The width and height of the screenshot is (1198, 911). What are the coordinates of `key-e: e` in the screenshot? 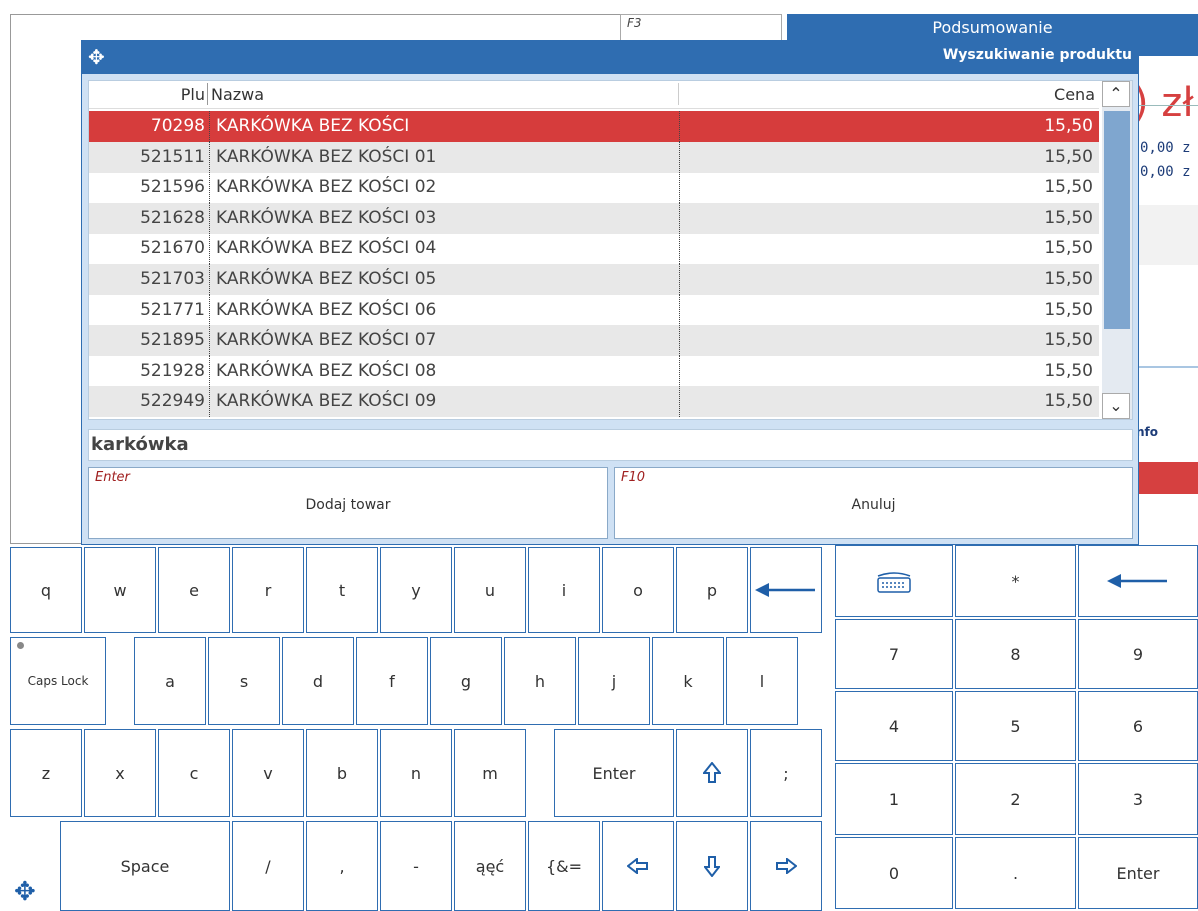 It's located at (194, 590).